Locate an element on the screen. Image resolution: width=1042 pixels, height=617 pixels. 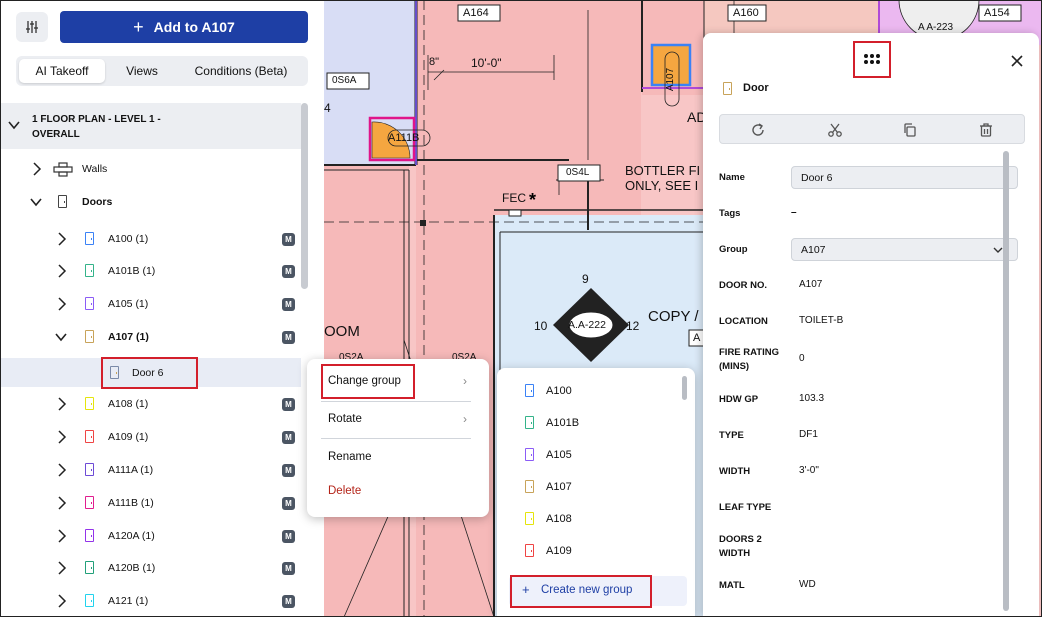
details-title: Door is located at coordinates (756, 88).